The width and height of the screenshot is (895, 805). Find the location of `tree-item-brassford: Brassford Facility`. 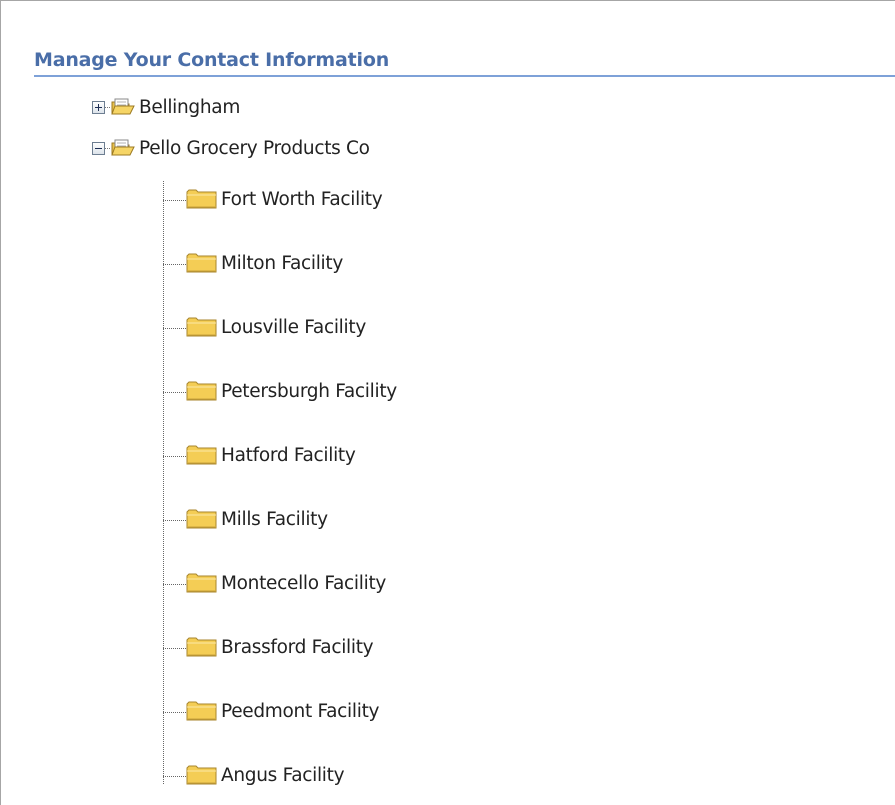

tree-item-brassford: Brassford Facility is located at coordinates (268, 647).